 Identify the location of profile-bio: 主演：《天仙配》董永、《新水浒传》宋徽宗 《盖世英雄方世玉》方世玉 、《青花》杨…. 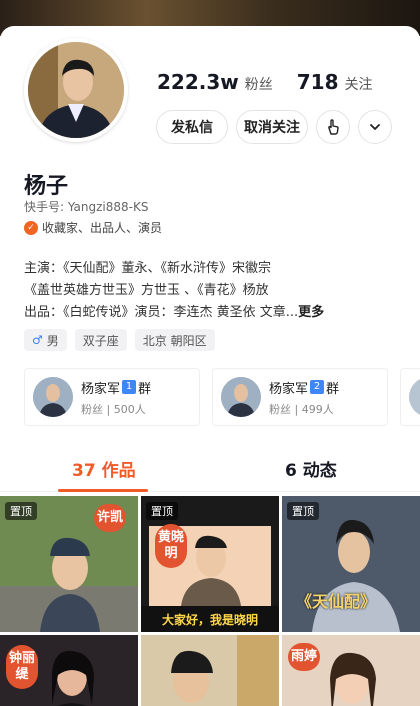
(214, 291).